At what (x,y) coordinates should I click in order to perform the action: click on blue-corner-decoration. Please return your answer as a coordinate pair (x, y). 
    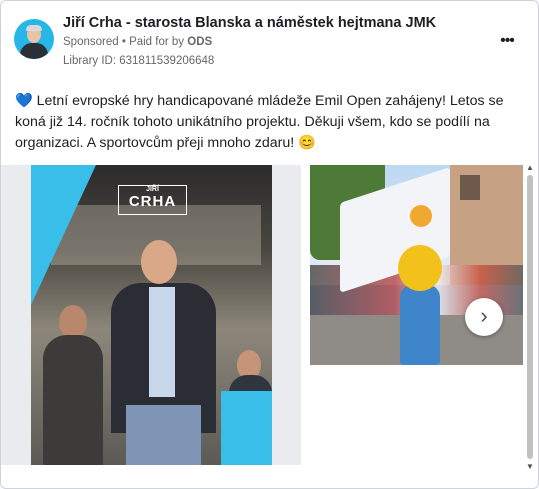
    Looking at the image, I should click on (246, 428).